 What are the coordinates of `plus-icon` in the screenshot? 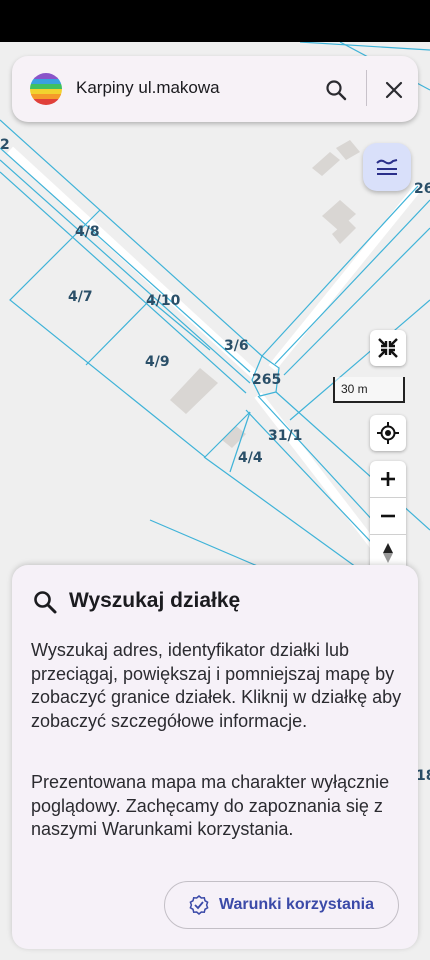 It's located at (388, 479).